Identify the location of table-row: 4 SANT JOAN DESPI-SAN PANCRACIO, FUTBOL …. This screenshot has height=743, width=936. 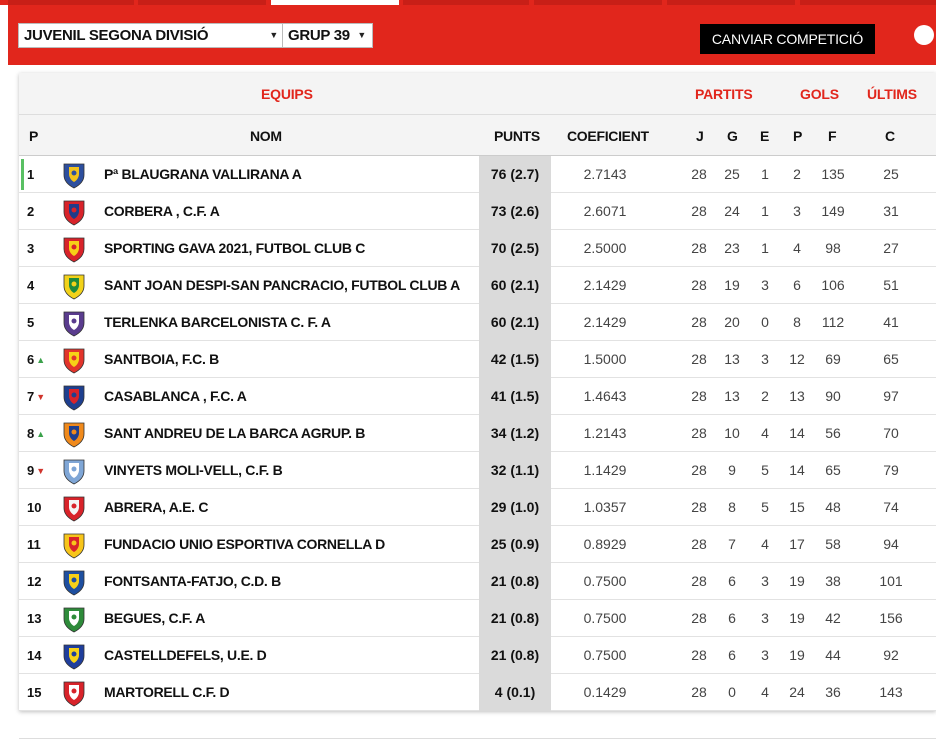
(477, 285).